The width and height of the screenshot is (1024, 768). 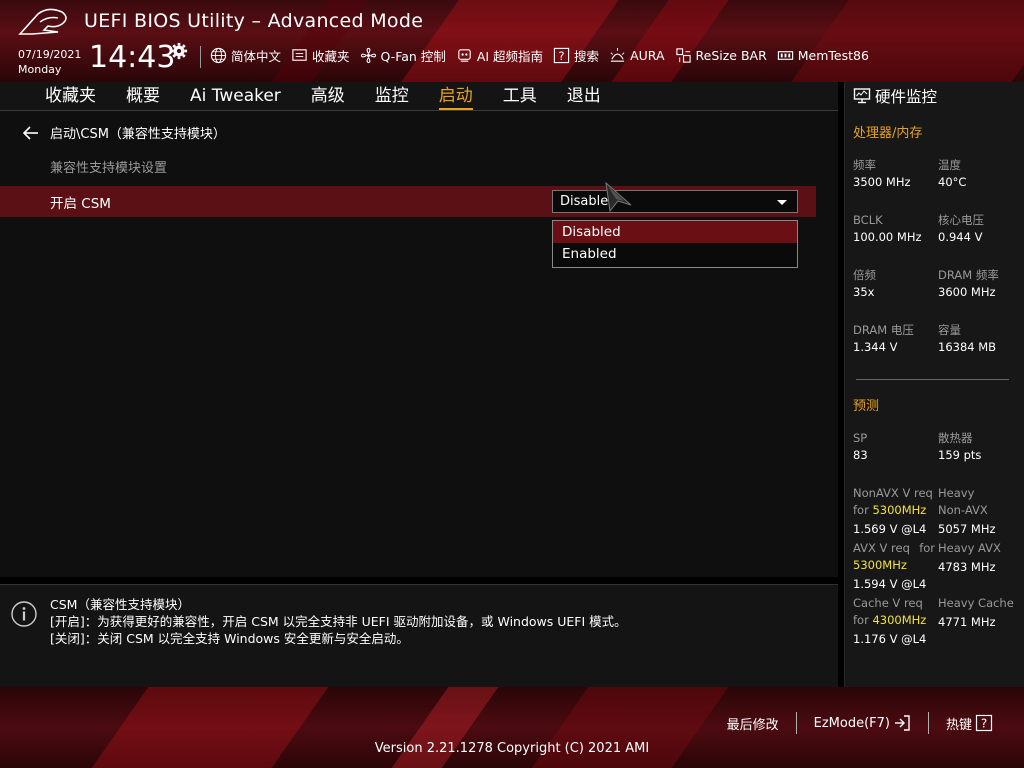 What do you see at coordinates (109, 168) in the screenshot?
I see `section-heading: 兼容性支持模块设置` at bounding box center [109, 168].